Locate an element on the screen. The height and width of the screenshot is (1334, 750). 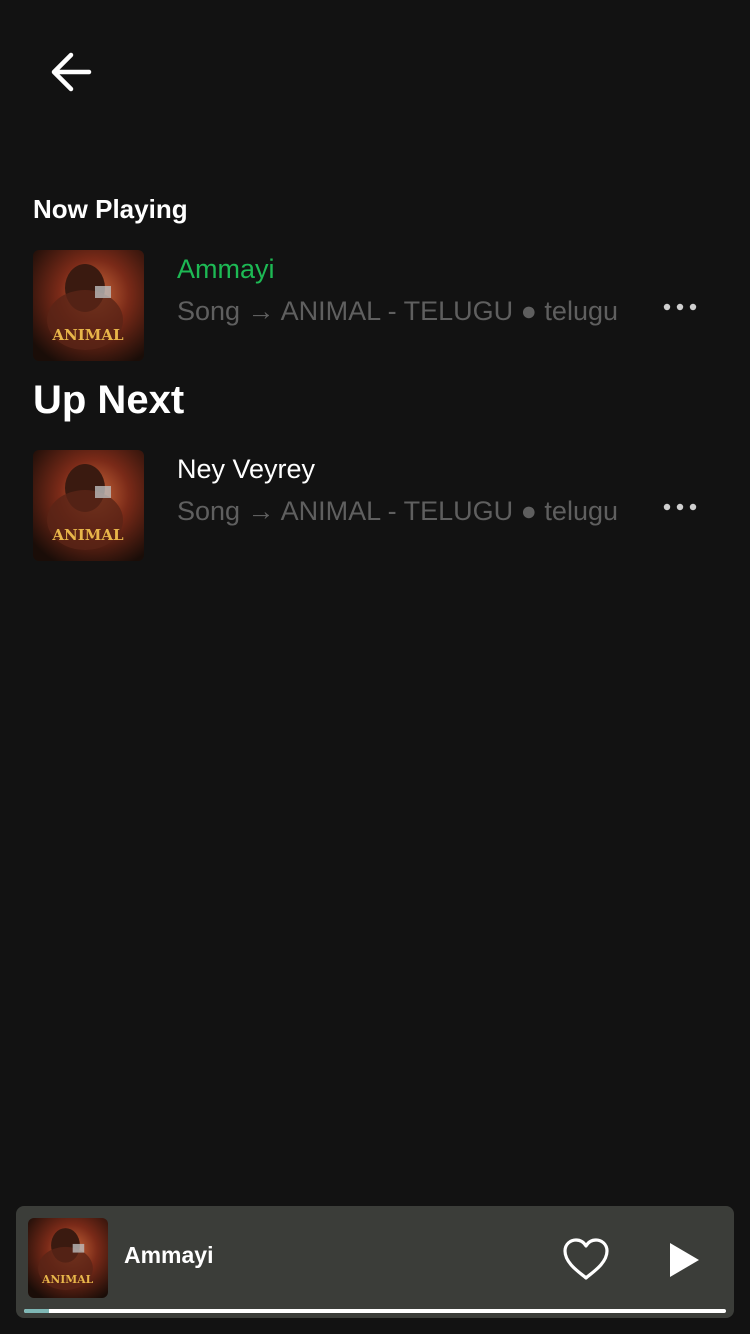
mini-player: ANIMAL Ammayi is located at coordinates (375, 1262).